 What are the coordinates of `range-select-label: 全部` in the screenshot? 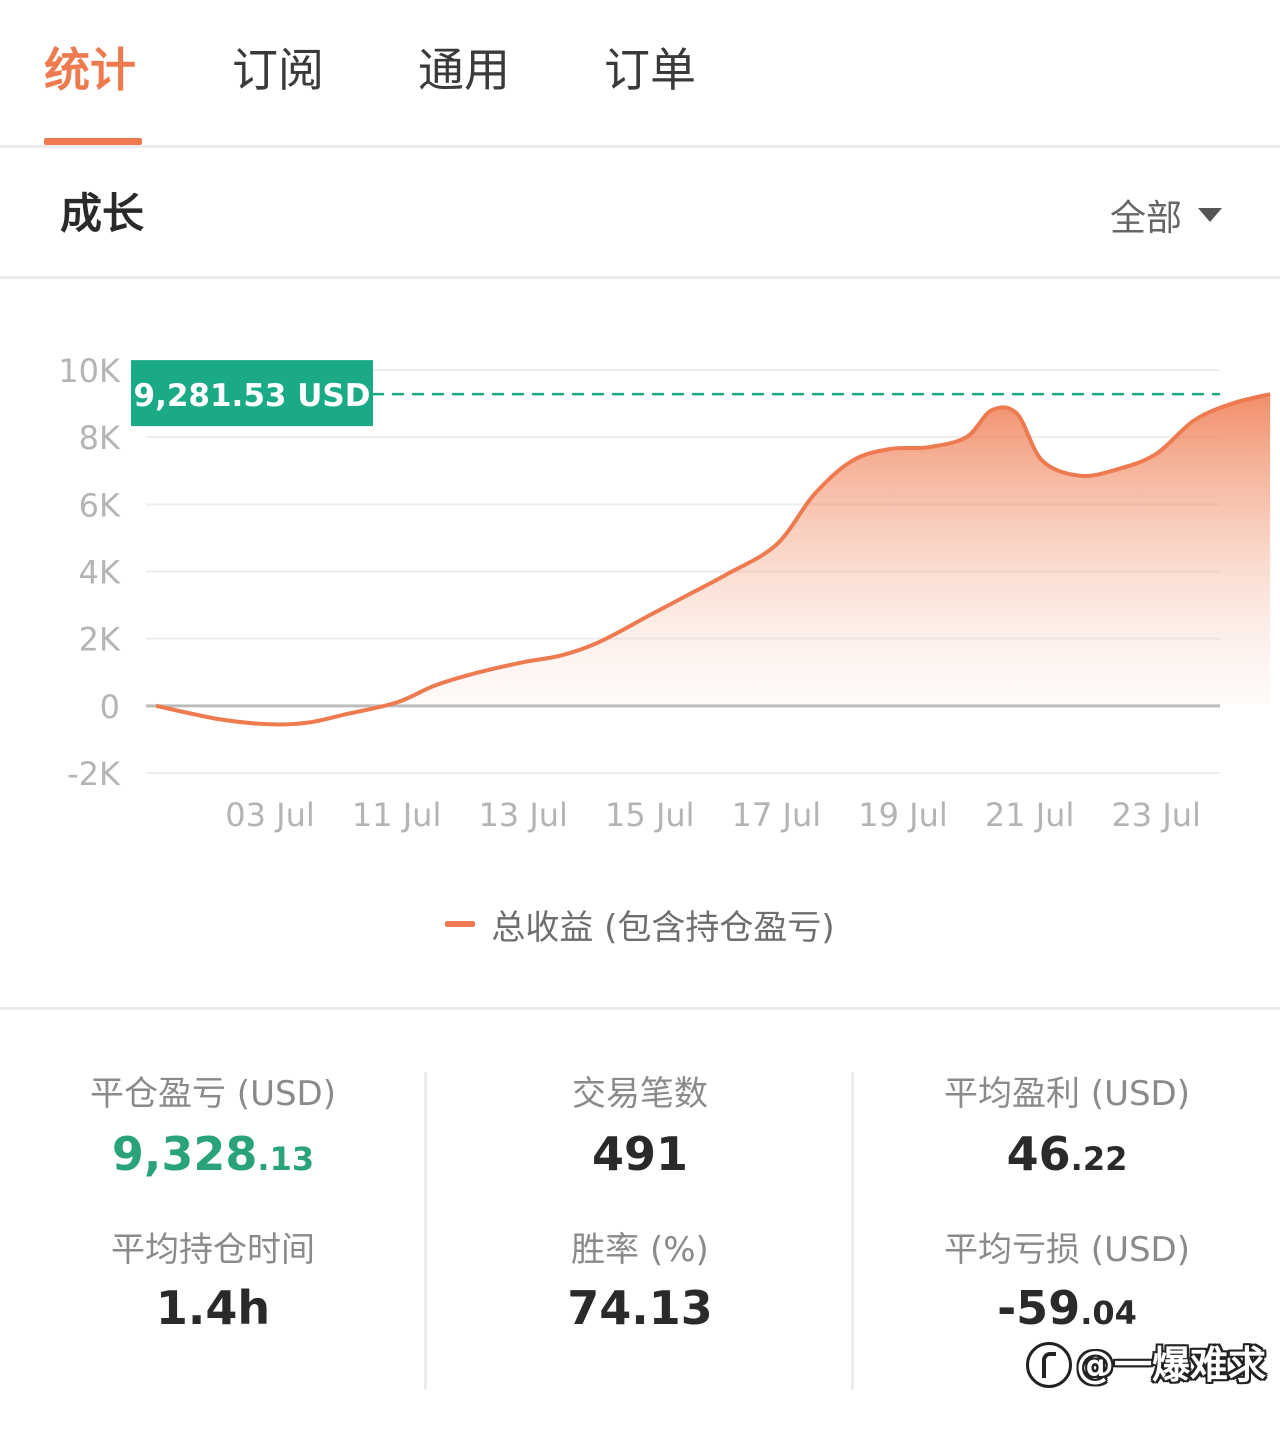 It's located at (1145, 218).